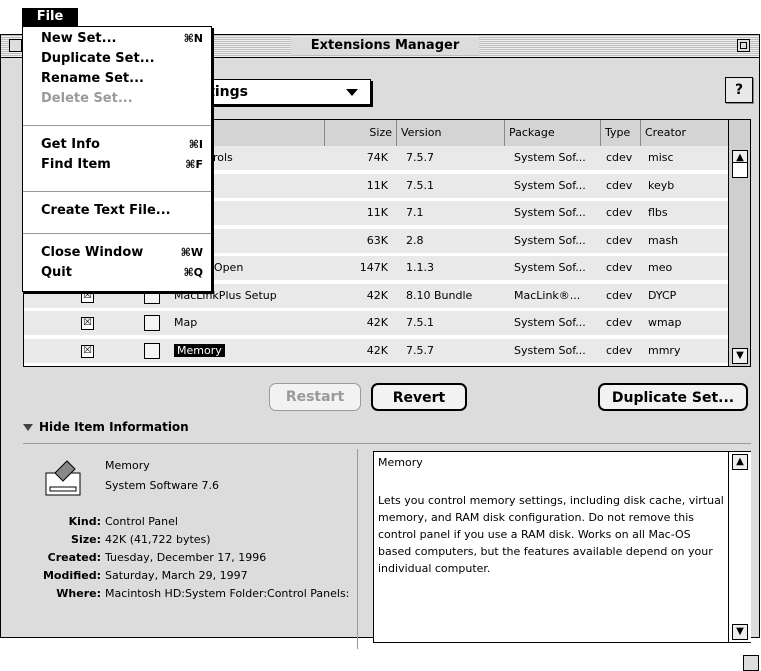 This screenshot has height=671, width=761. Describe the element at coordinates (740, 356) in the screenshot. I see `scroll-down-arrow-icon: ▼` at that location.